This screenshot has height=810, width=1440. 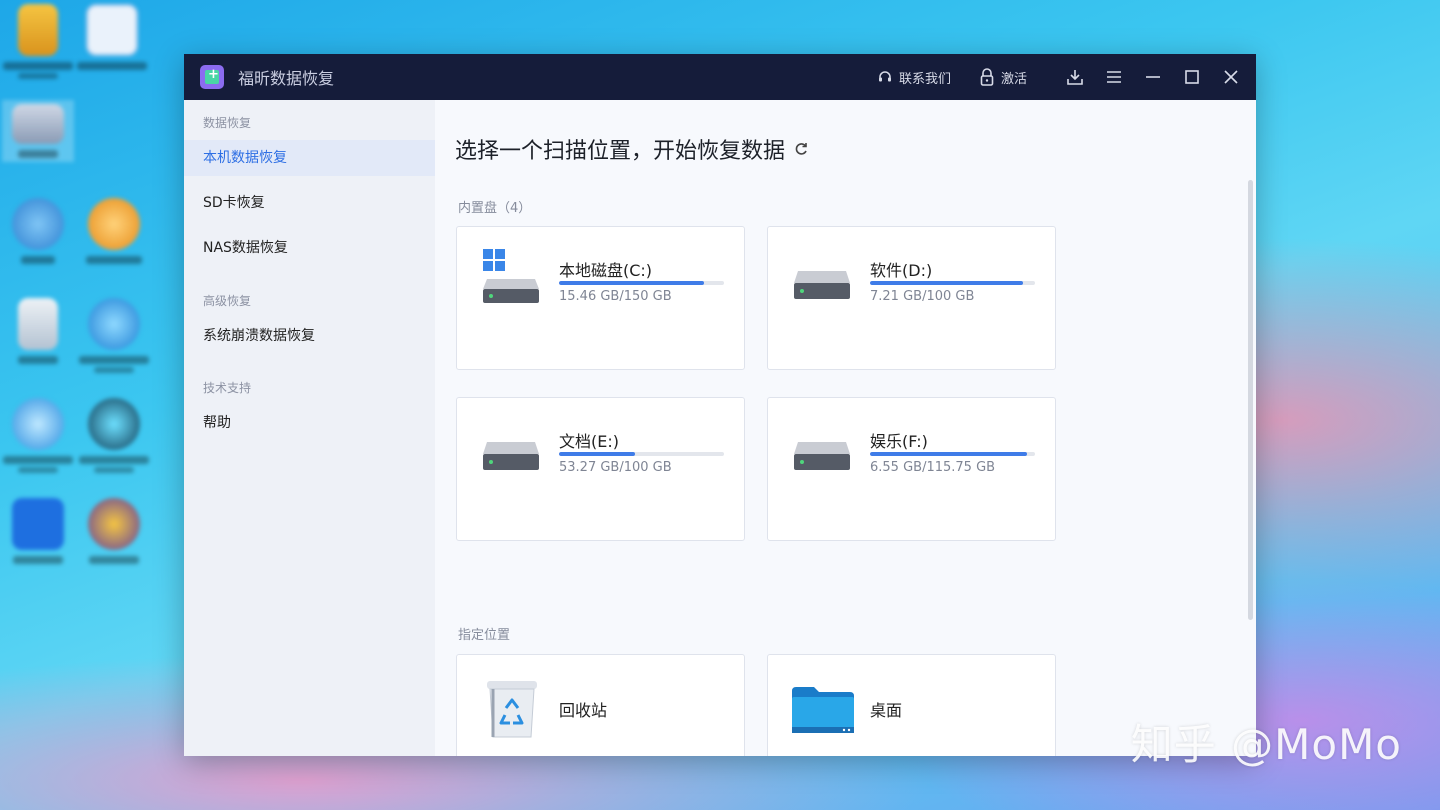 I want to click on contact-us-label: 联系我们, so click(x=924, y=79).